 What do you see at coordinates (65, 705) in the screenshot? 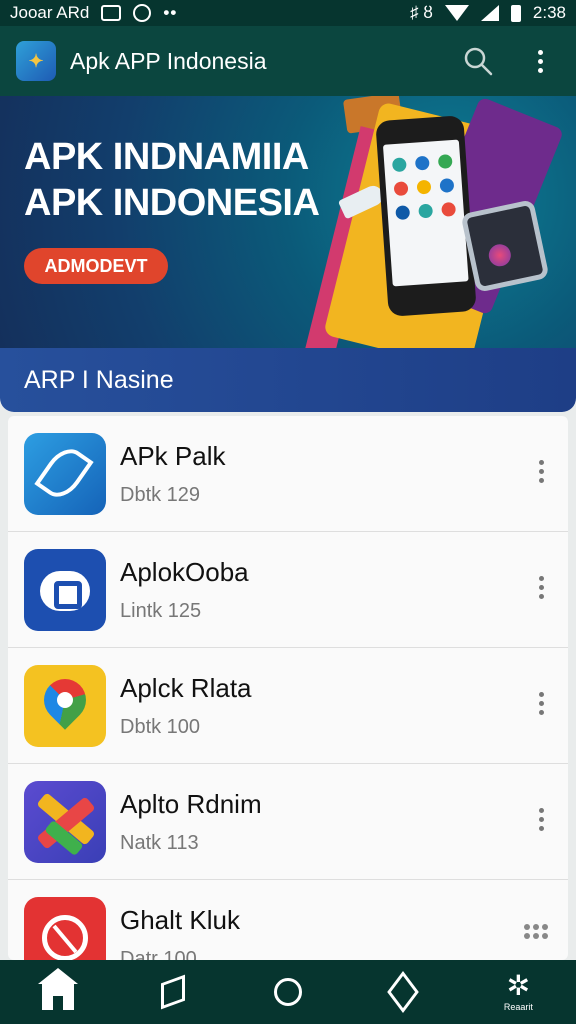
I see `map-pin-icon` at bounding box center [65, 705].